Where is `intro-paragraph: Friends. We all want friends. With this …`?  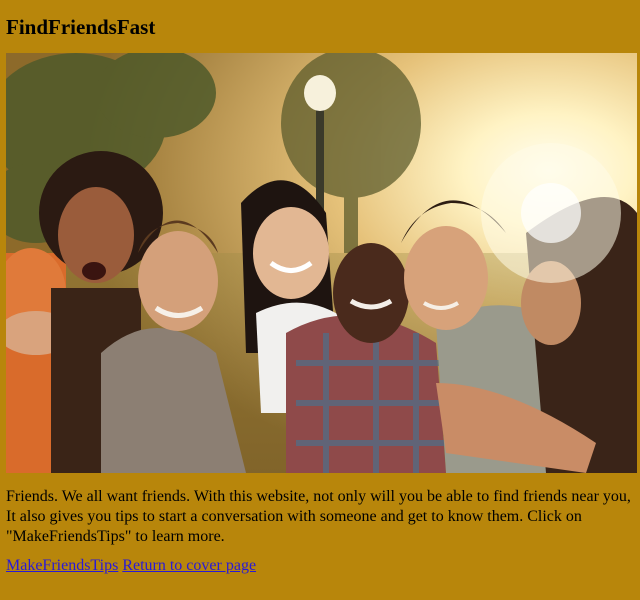 intro-paragraph: Friends. We all want friends. With this … is located at coordinates (318, 516).